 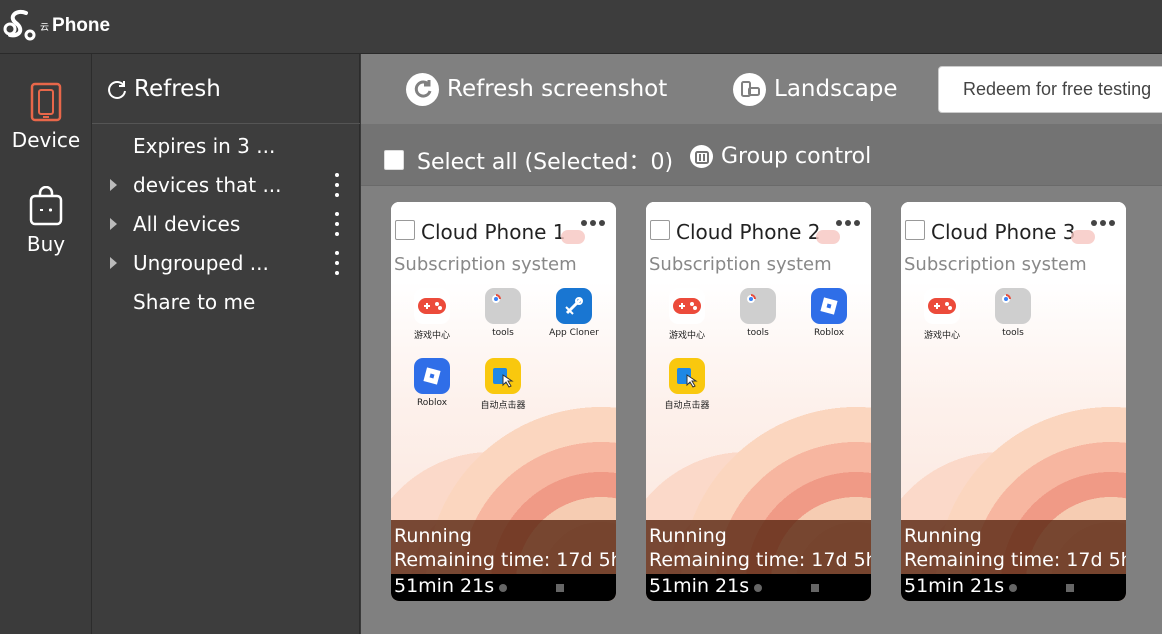 I want to click on refresh-screenshot-label: Refresh screenshot, so click(x=557, y=89).